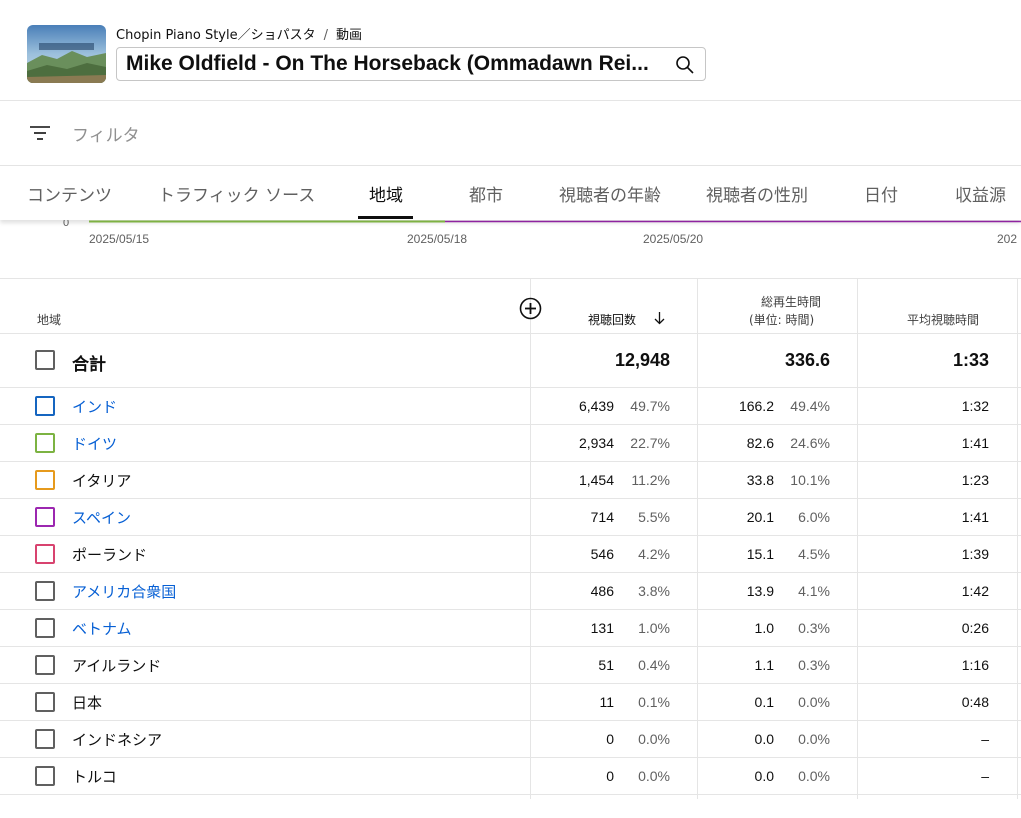 The width and height of the screenshot is (1021, 818). What do you see at coordinates (810, 406) in the screenshot?
I see `row-watch-time-pct: 49.4%` at bounding box center [810, 406].